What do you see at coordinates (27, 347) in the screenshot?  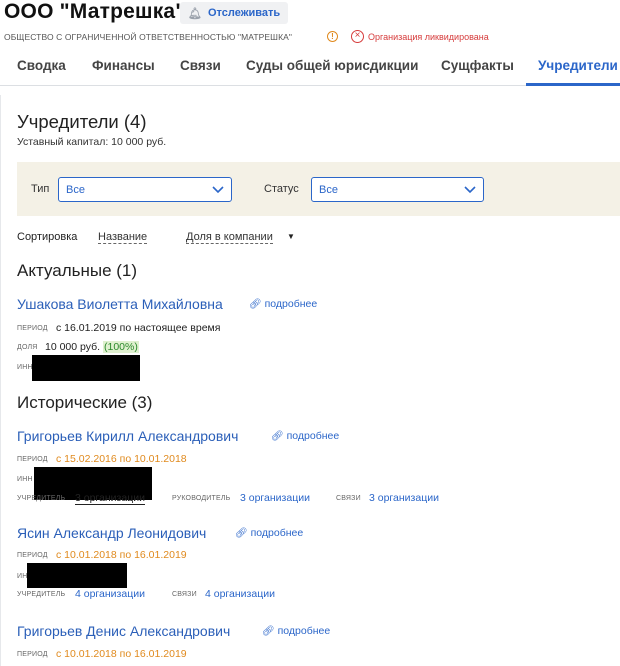 I see `share-label: доля` at bounding box center [27, 347].